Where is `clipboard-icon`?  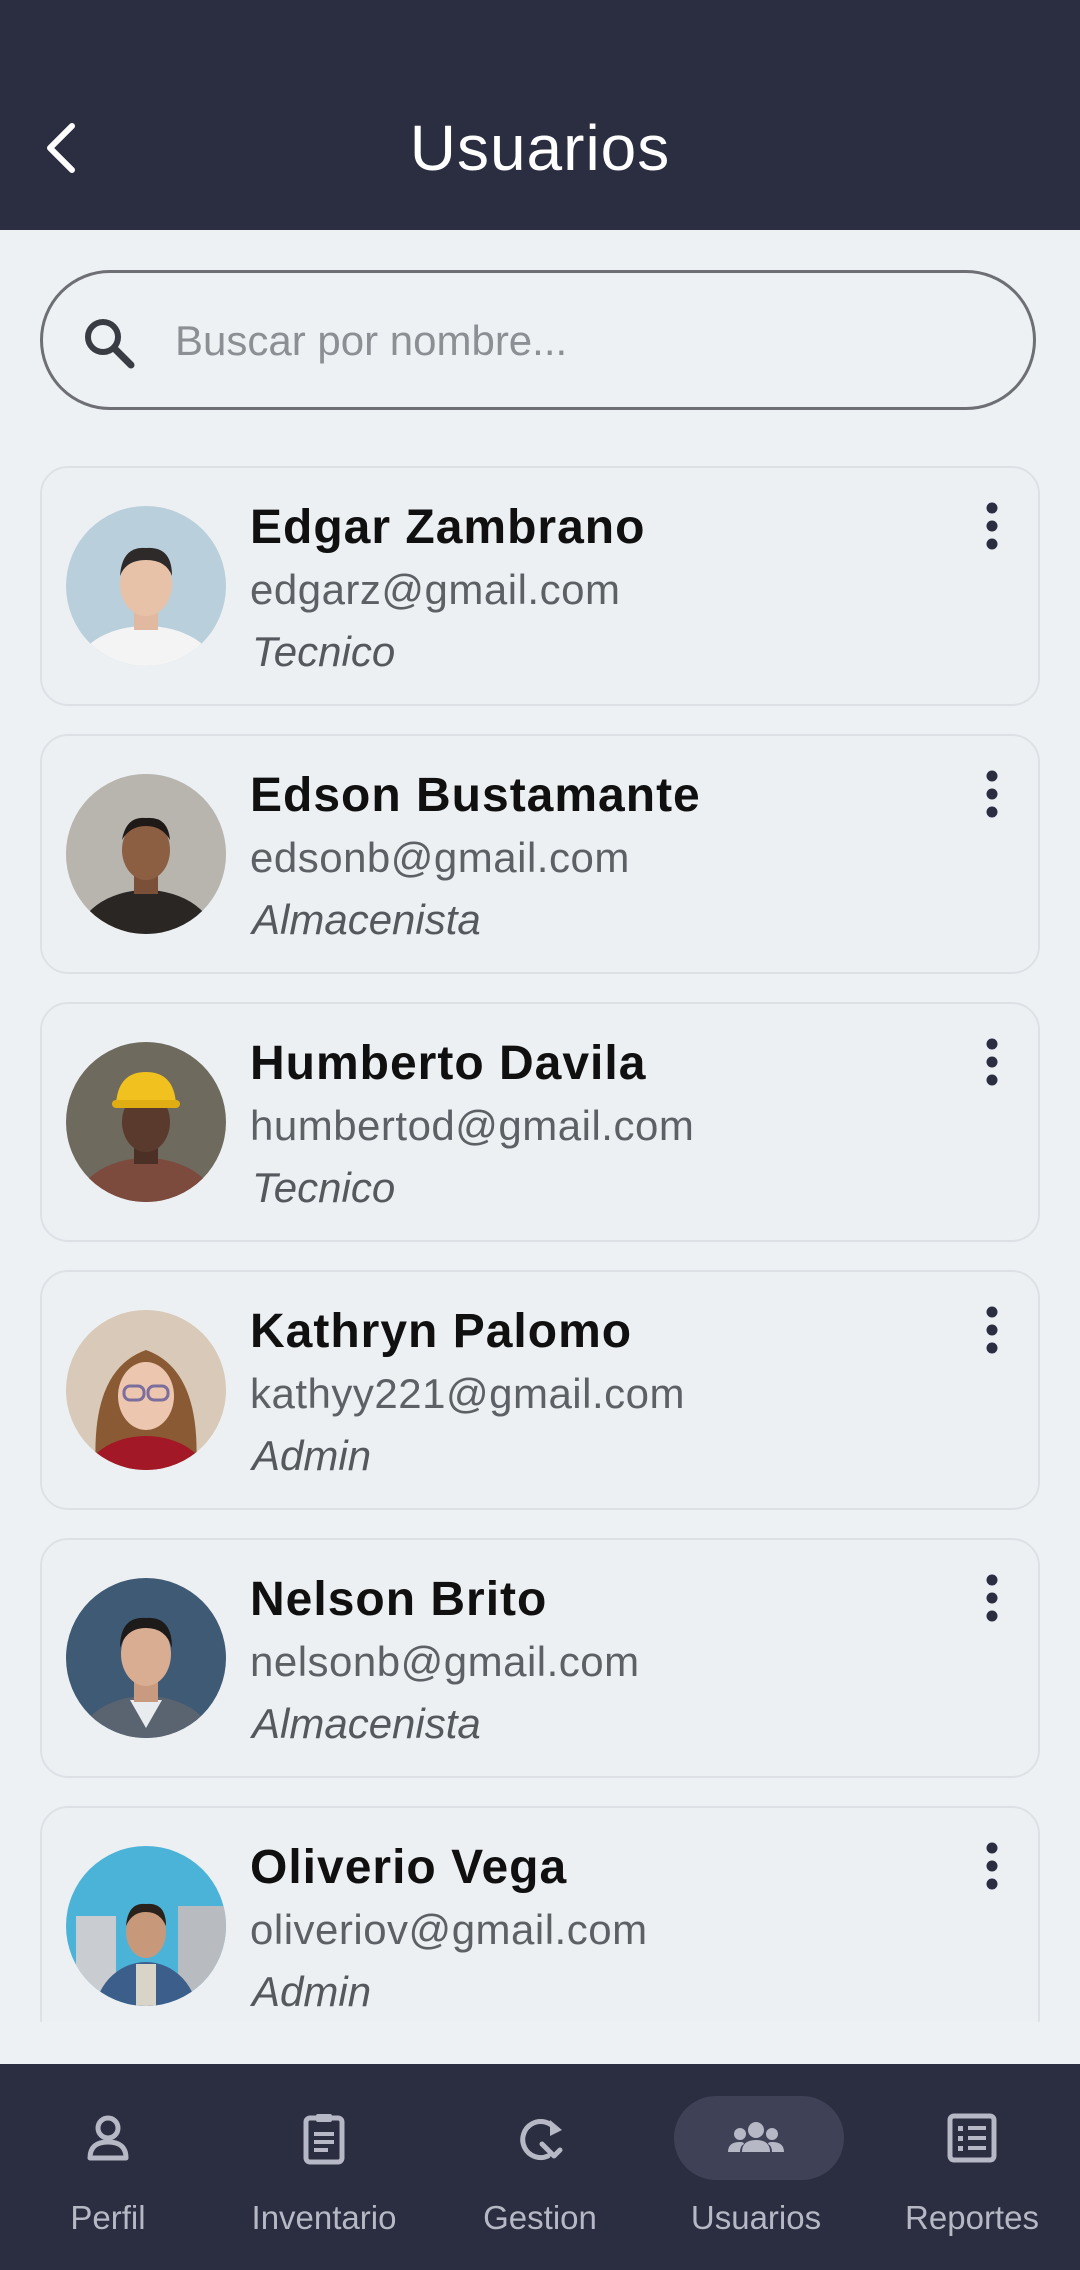 clipboard-icon is located at coordinates (324, 2139).